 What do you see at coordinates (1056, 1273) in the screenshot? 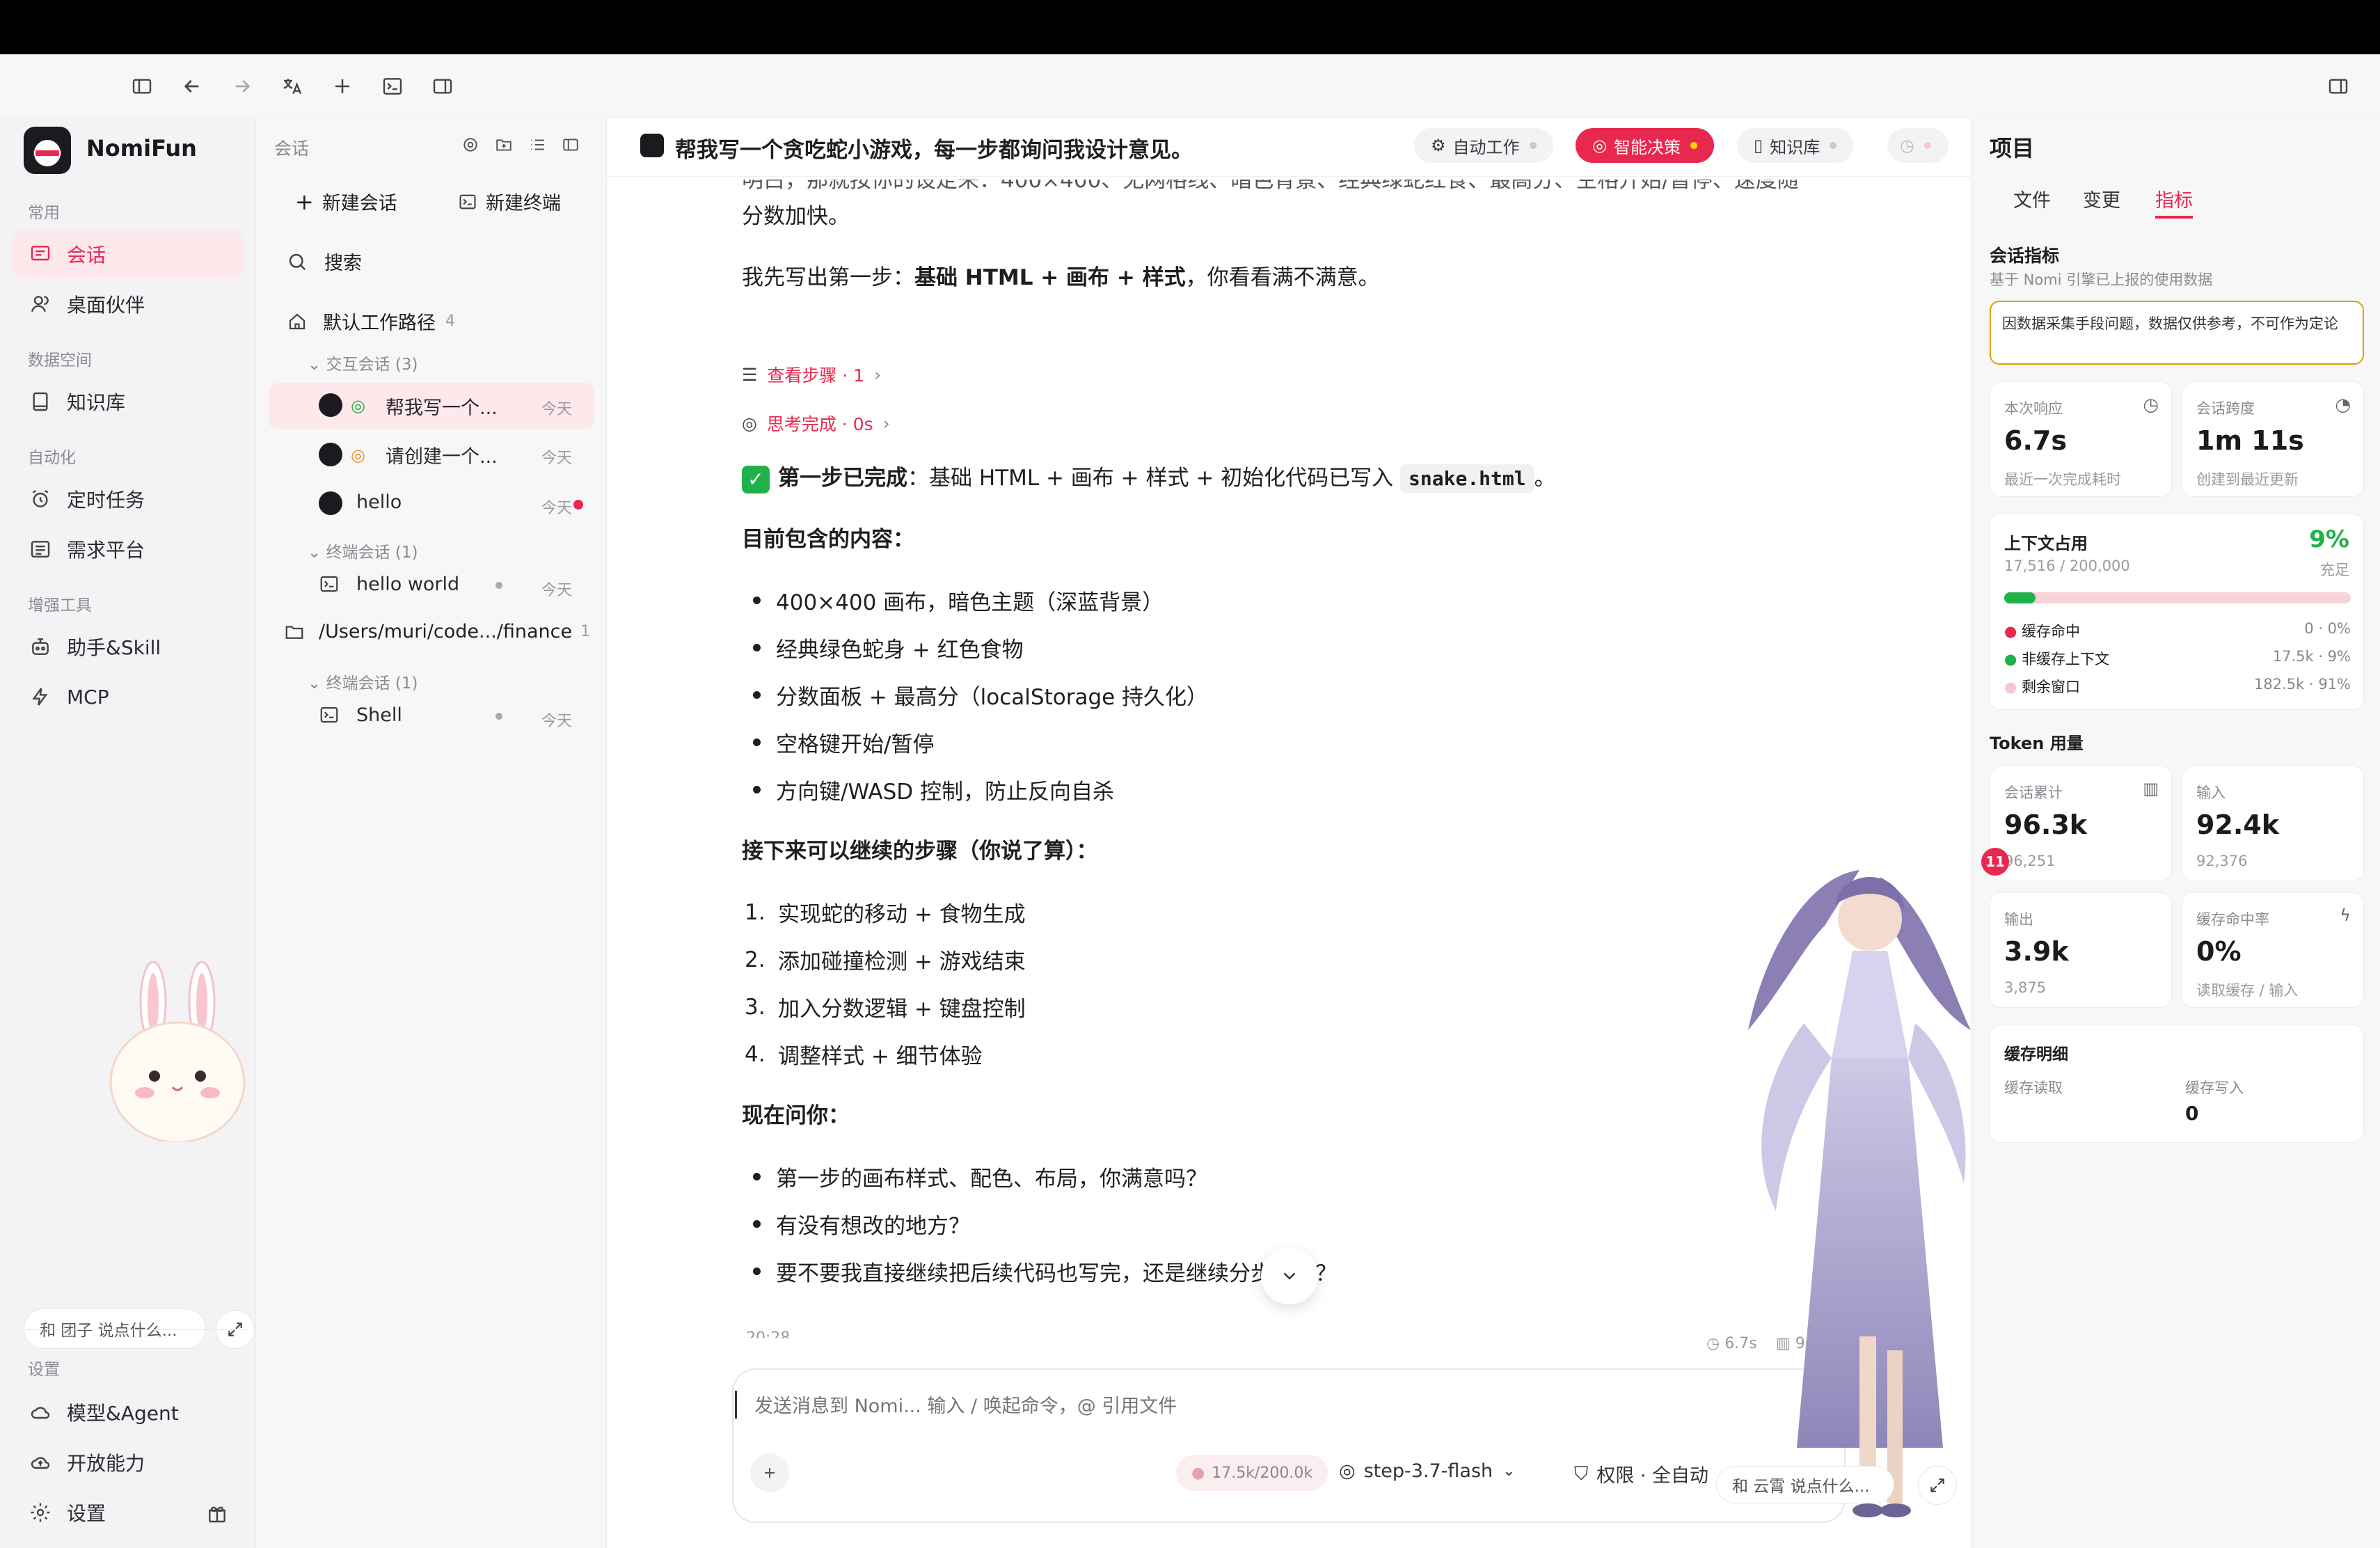
I see `question-text: 要不要我直接继续把后续代码也写完，还是继续分步问你？` at bounding box center [1056, 1273].